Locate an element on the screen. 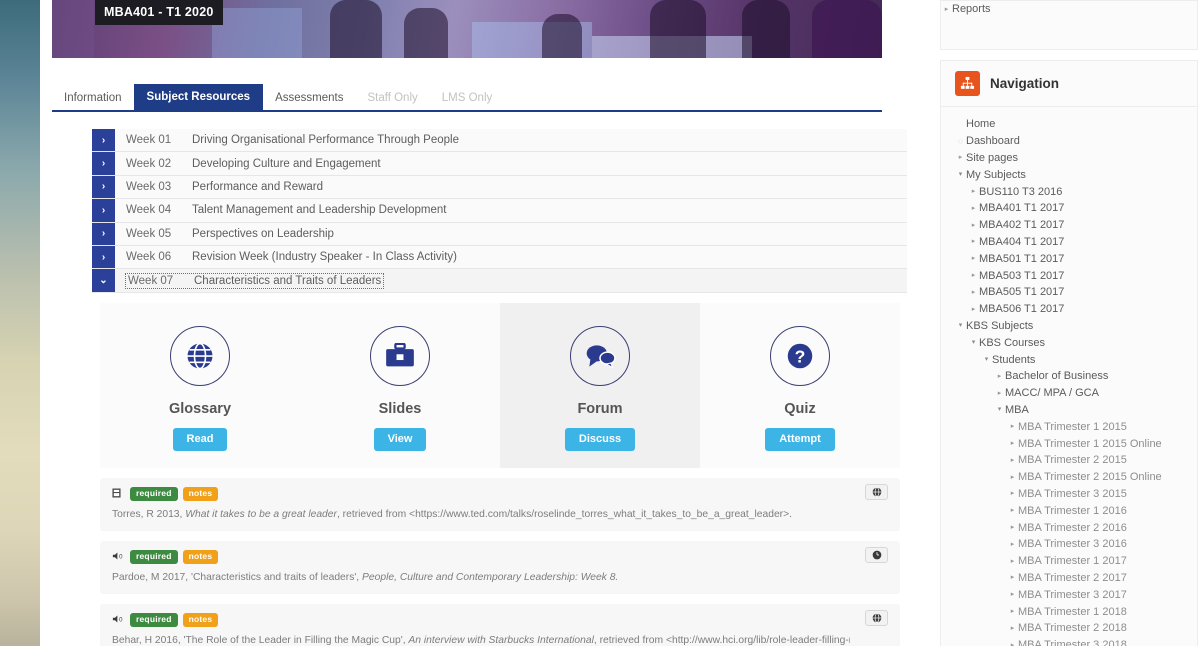 Image resolution: width=1200 pixels, height=646 pixels. nav-item: ▾ Students is located at coordinates (1069, 359).